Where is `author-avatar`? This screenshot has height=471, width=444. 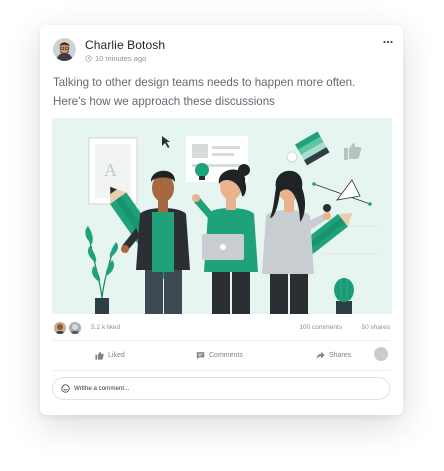
author-avatar is located at coordinates (64, 49).